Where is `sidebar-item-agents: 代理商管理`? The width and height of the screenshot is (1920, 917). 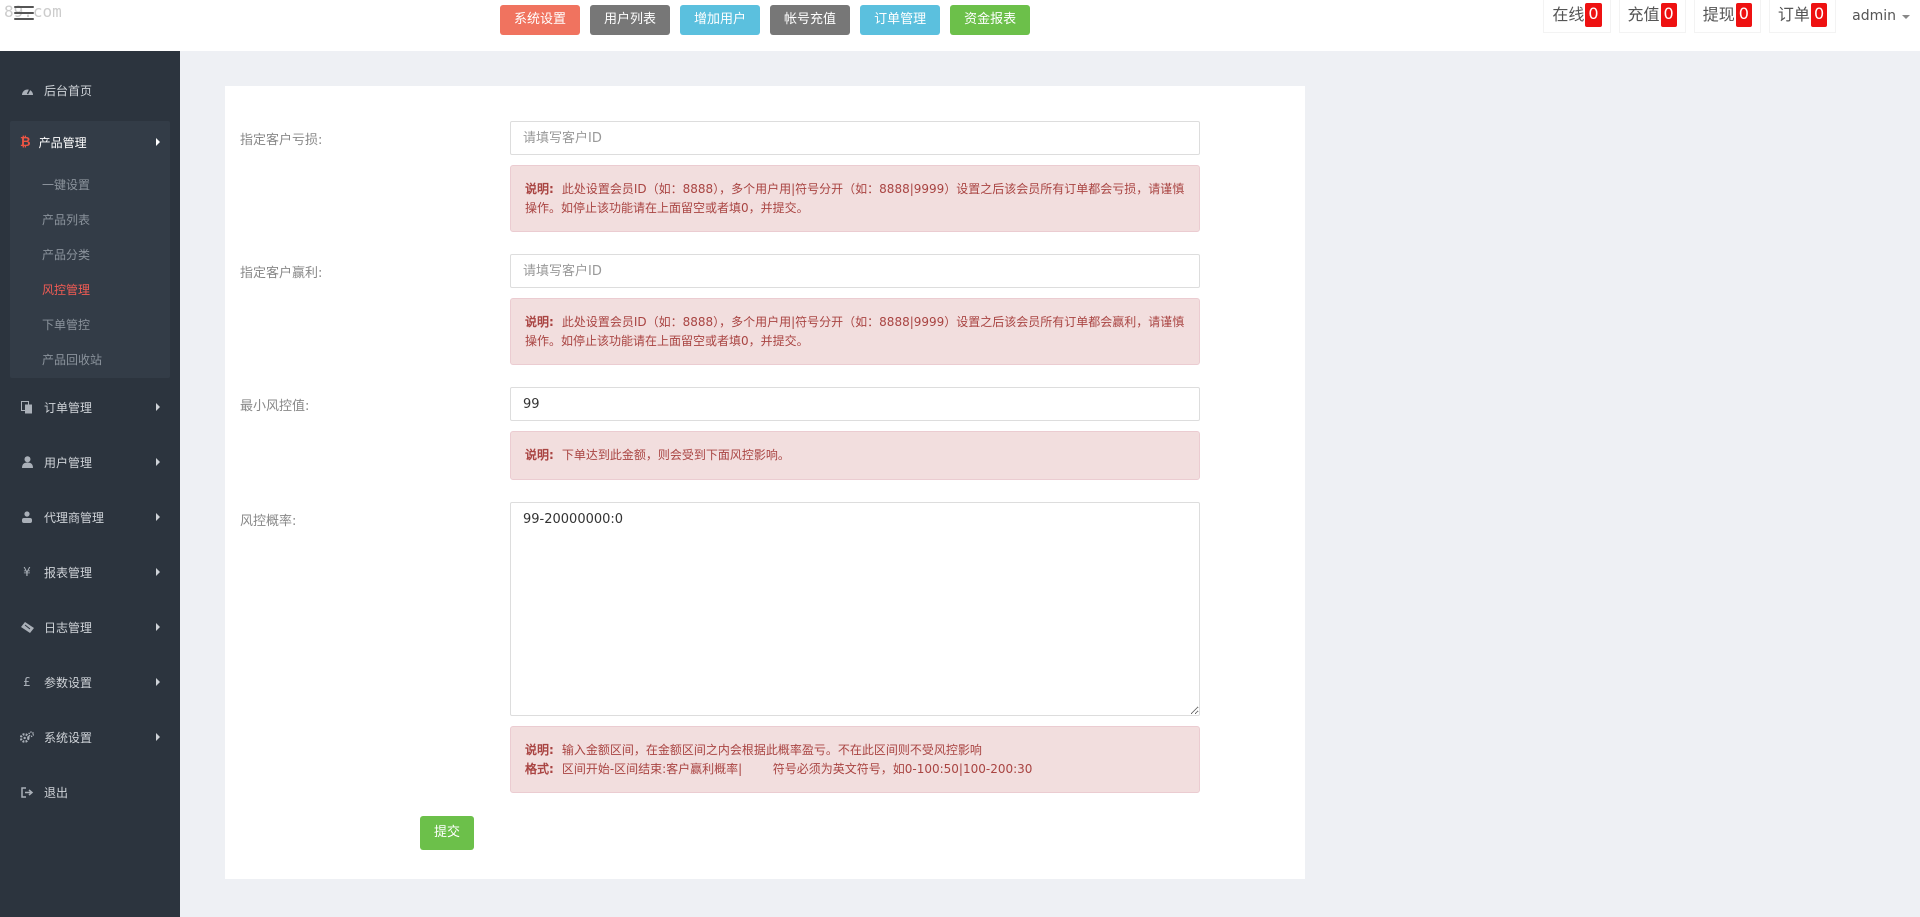
sidebar-item-agents: 代理商管理 is located at coordinates (90, 517).